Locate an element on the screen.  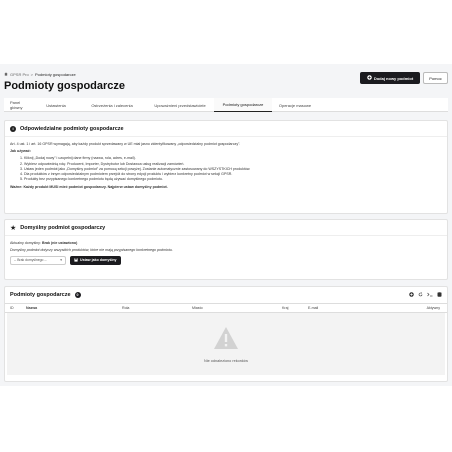
add-entity-button: Dodaj nowy podmiot is located at coordinates (390, 78).